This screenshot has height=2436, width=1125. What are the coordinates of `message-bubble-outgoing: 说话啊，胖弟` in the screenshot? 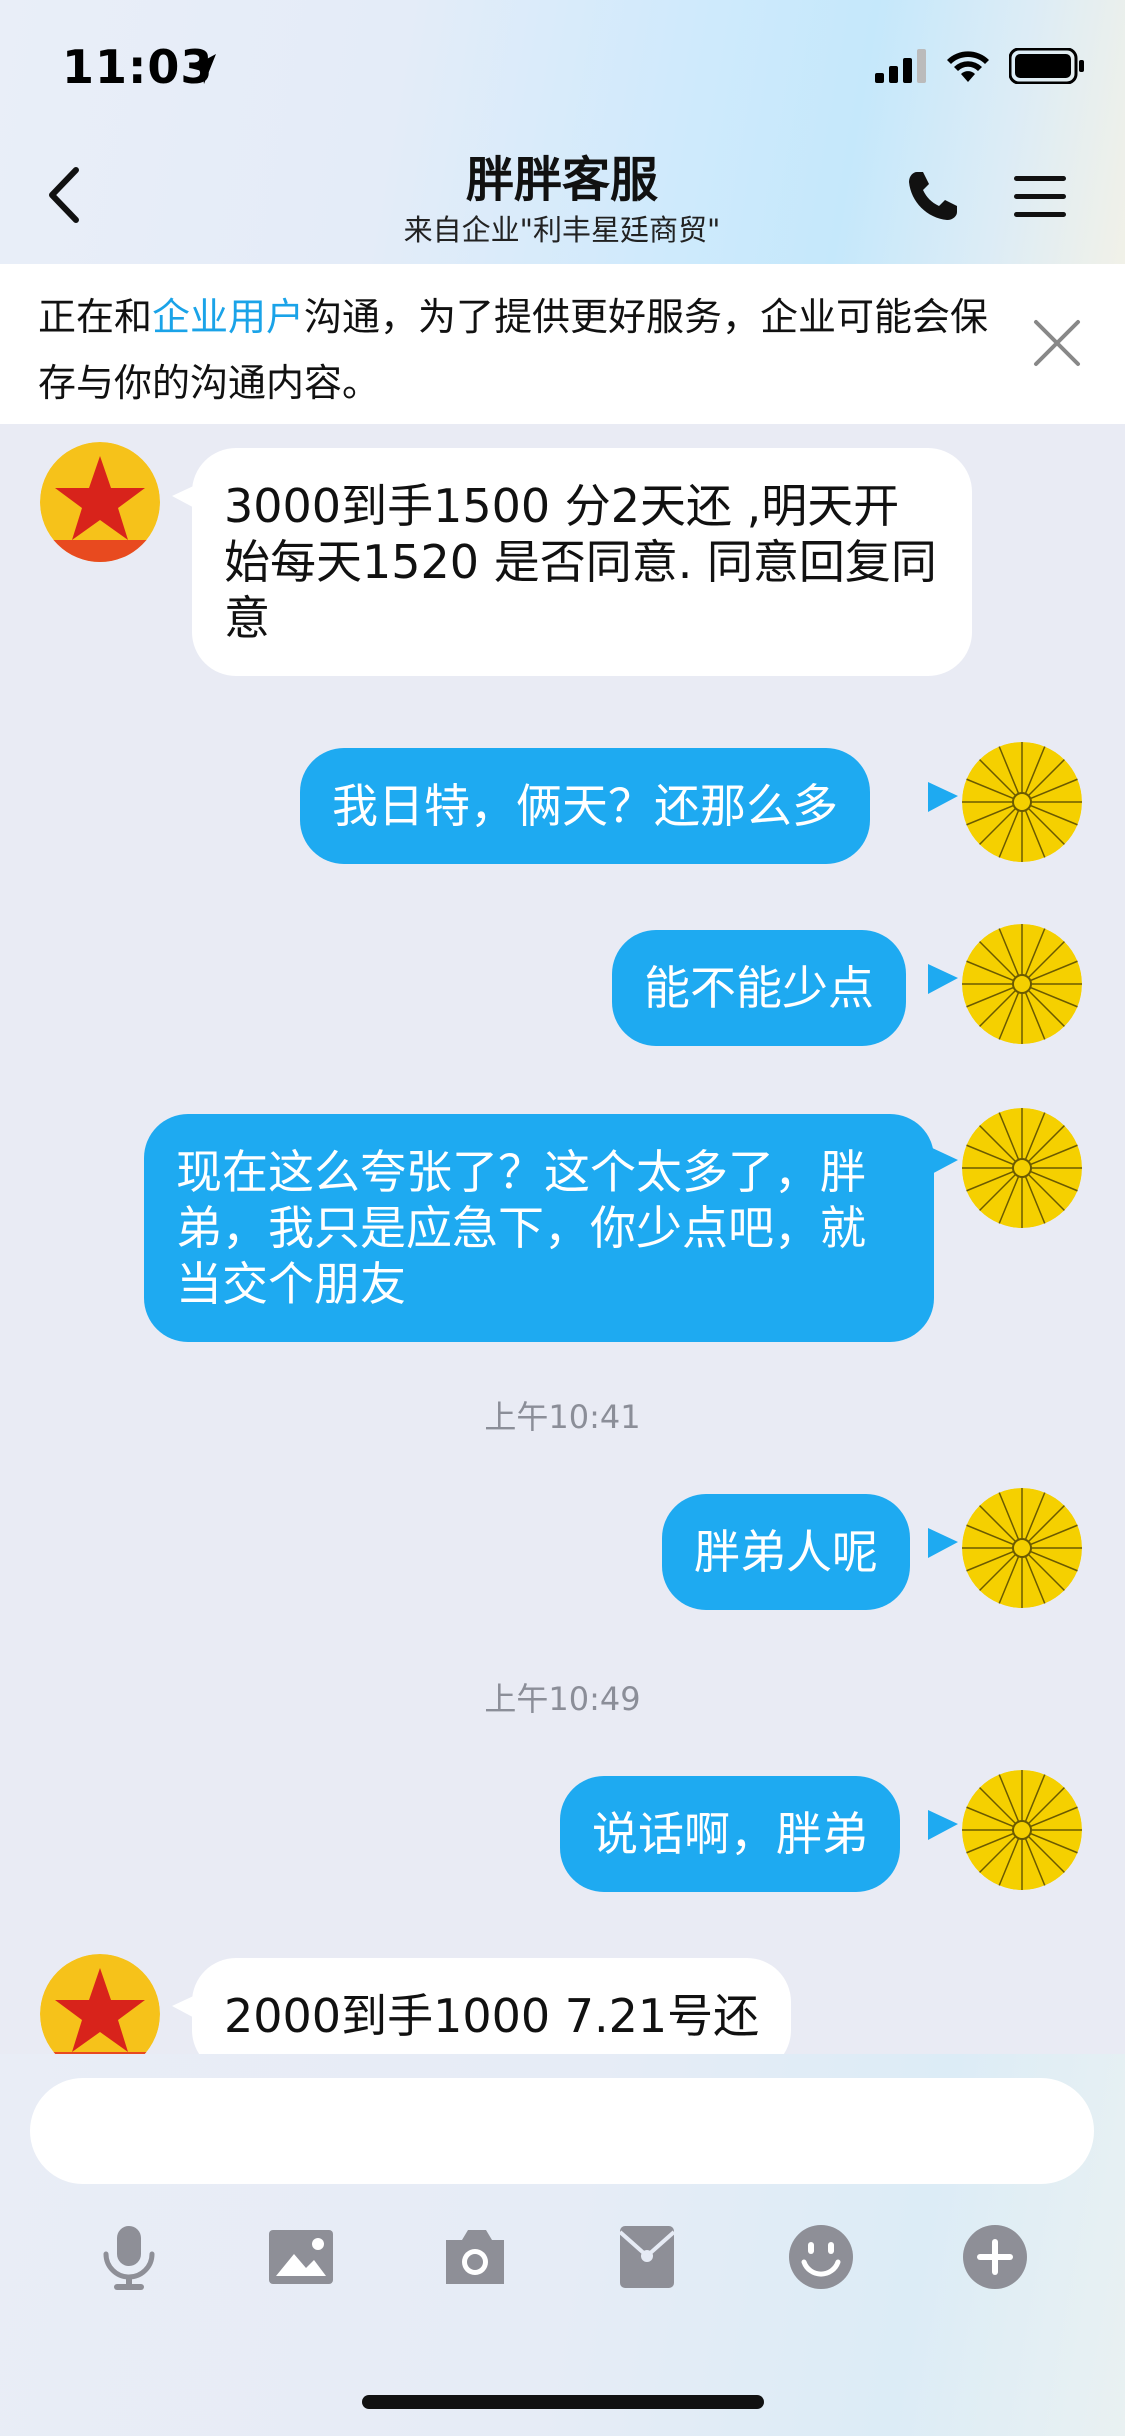 It's located at (730, 1834).